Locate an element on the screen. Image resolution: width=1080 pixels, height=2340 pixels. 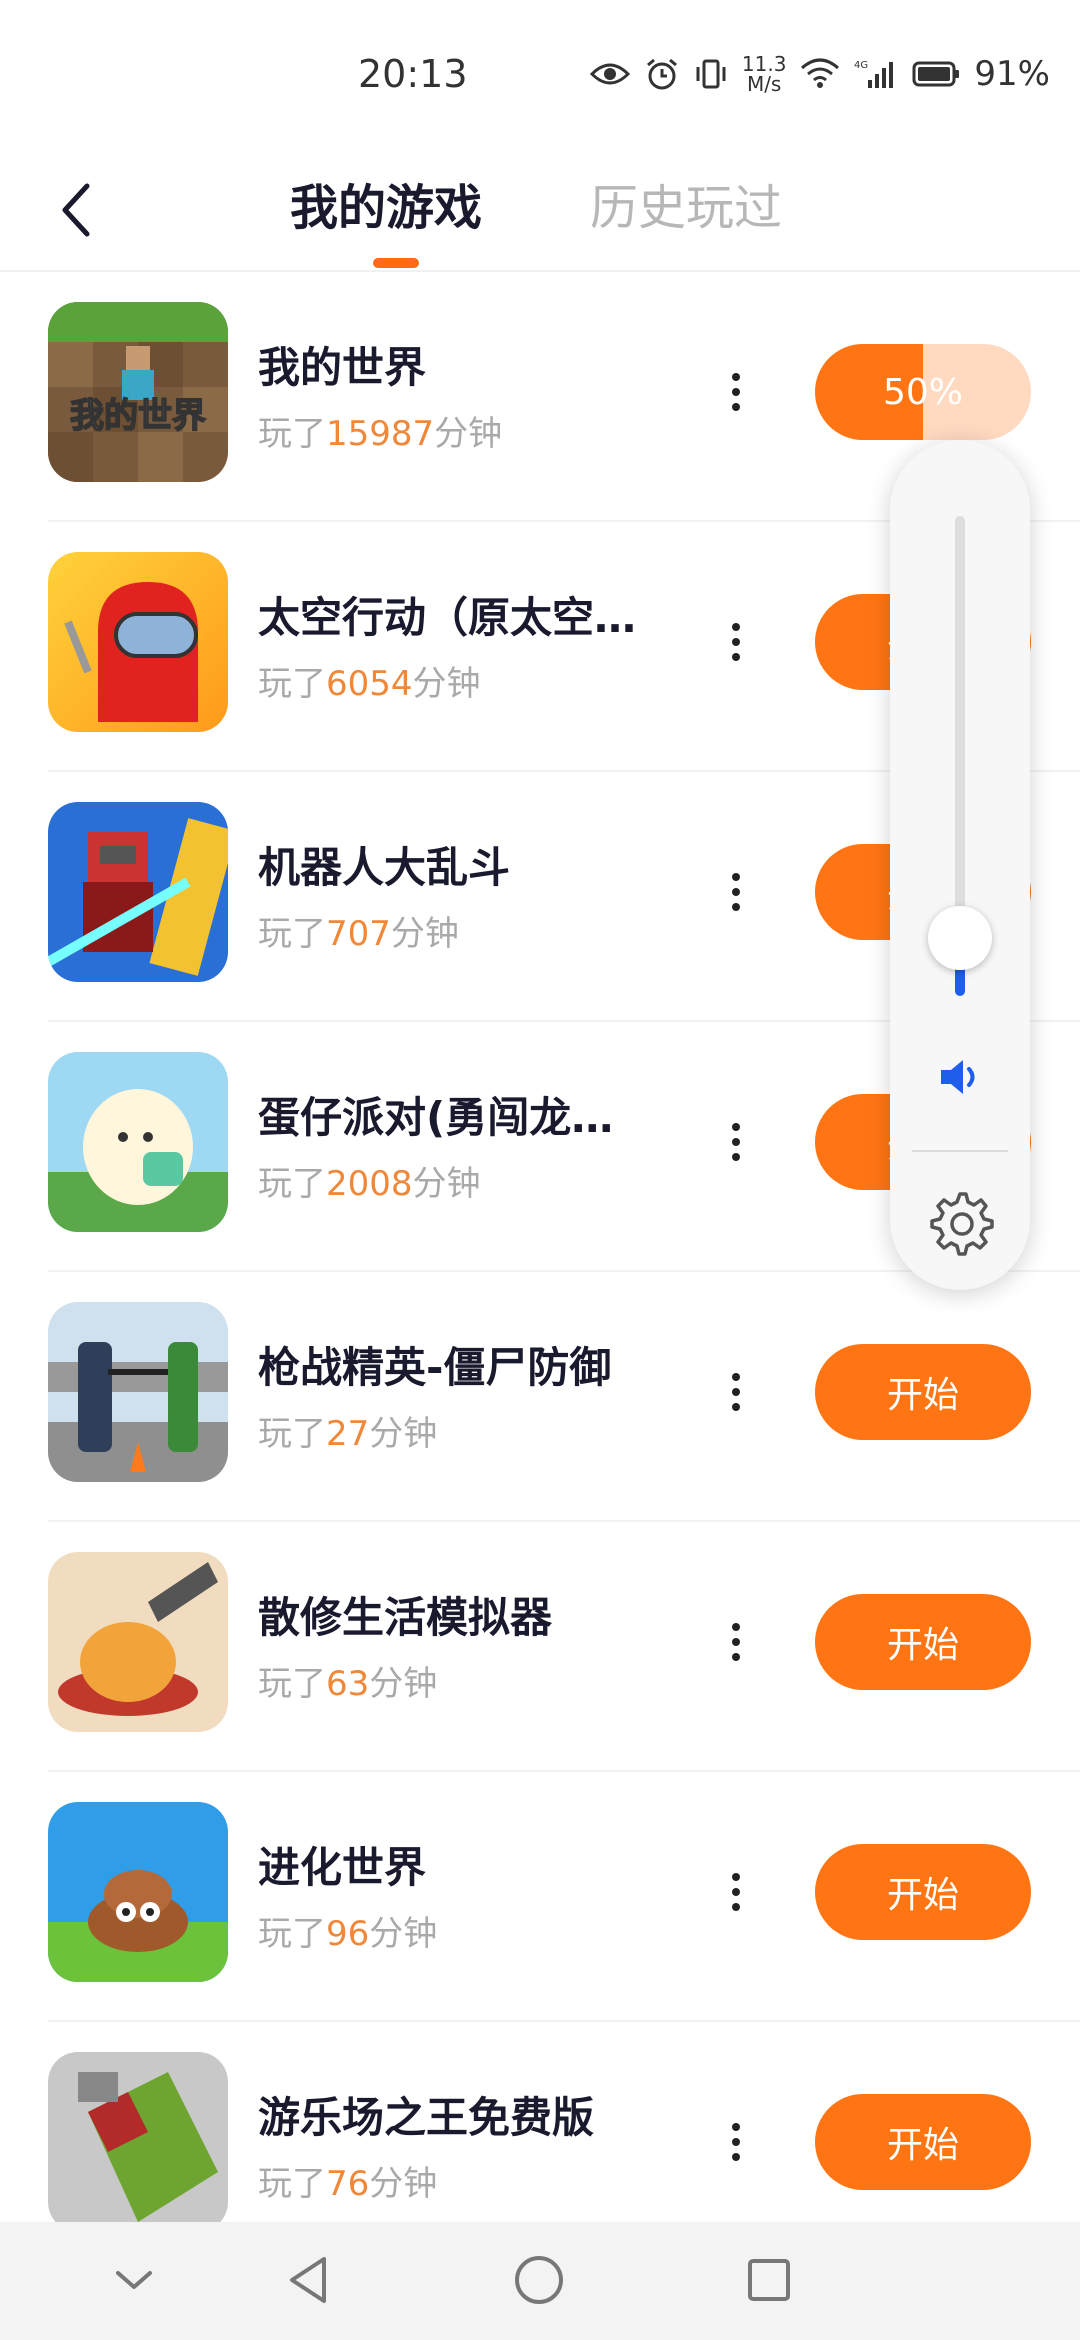
game-playtime: 玩了63分钟 is located at coordinates (347, 1680).